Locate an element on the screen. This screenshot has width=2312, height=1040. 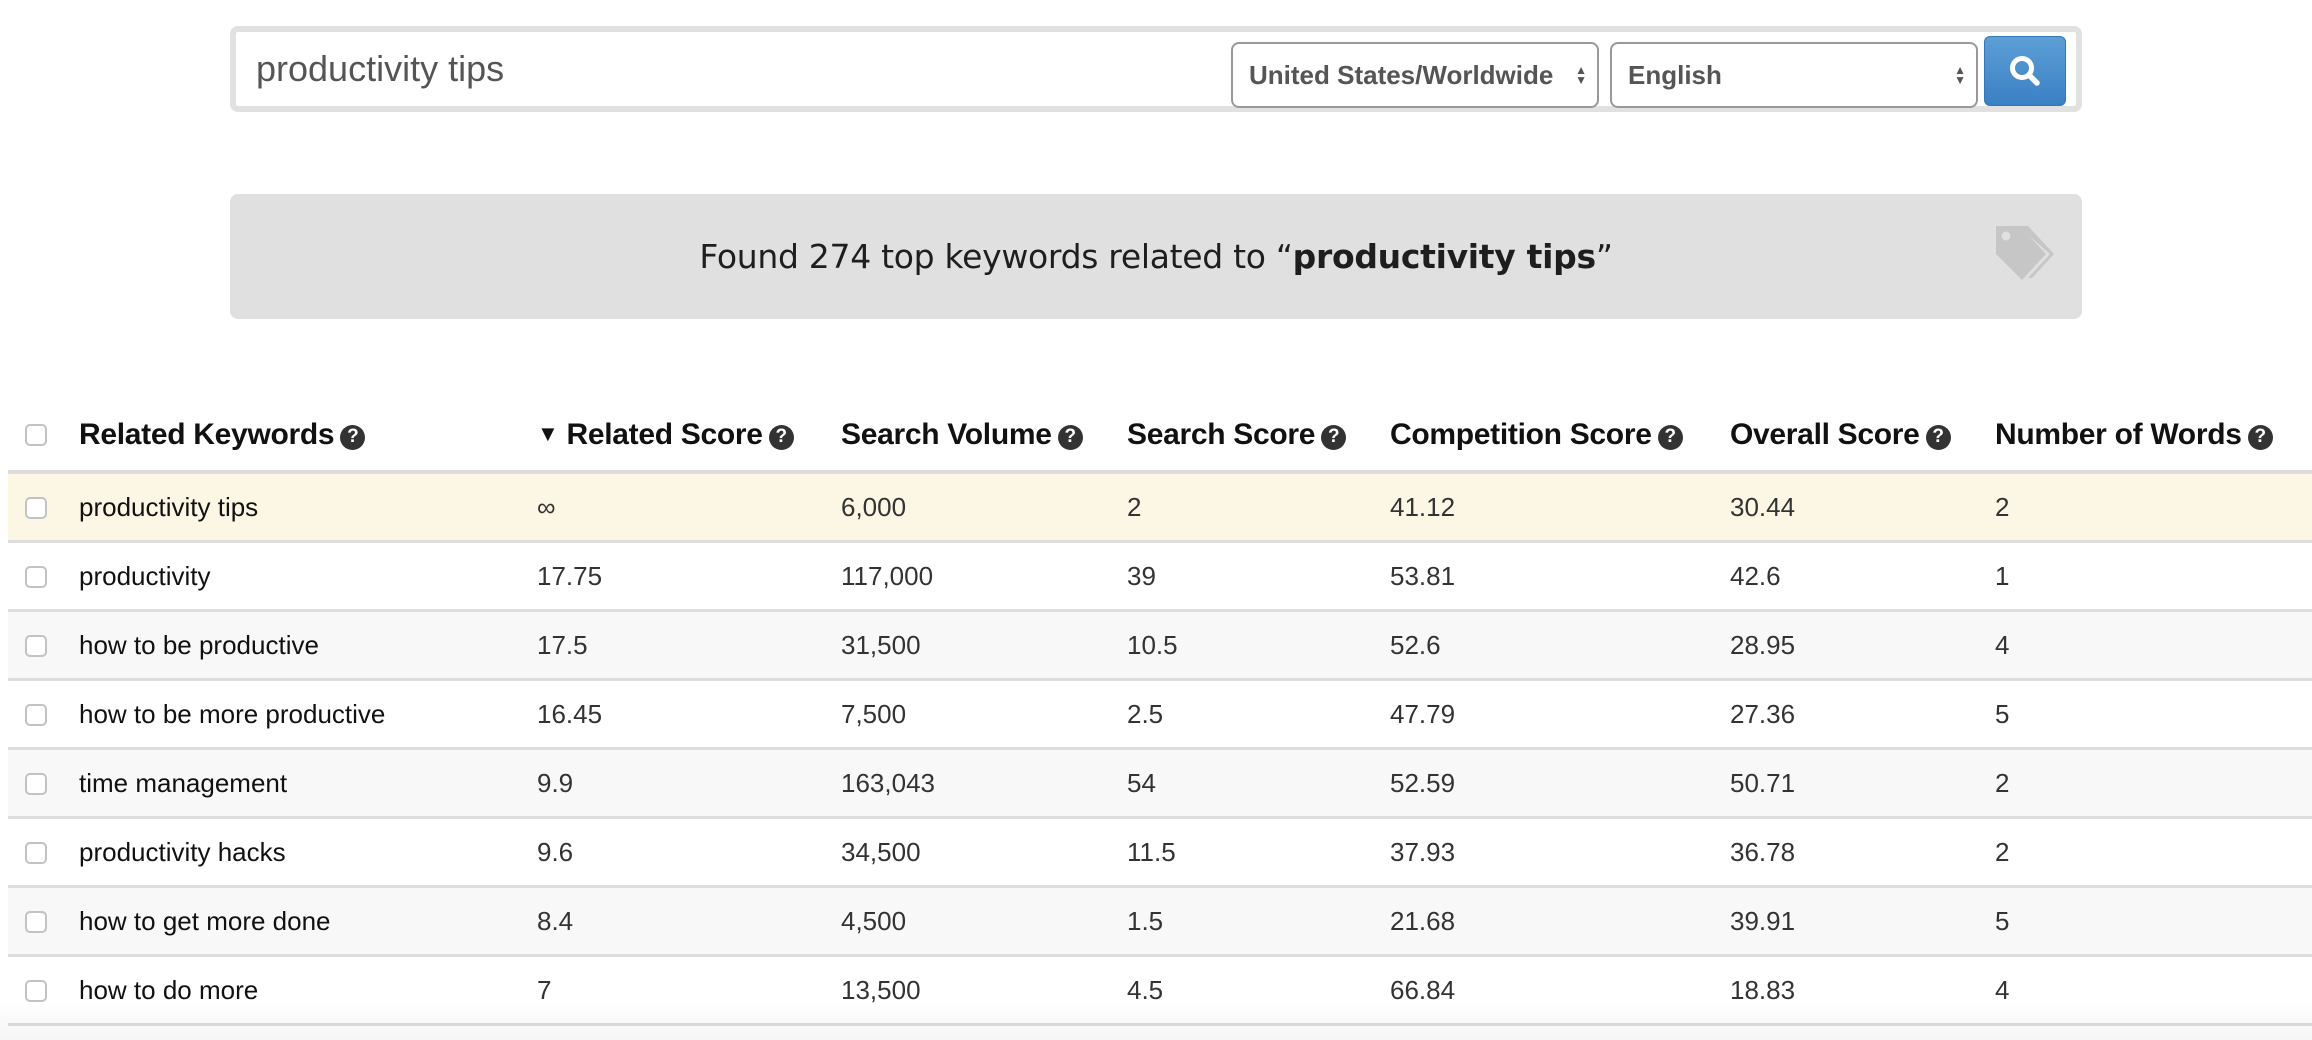
search-score-cell: 10.5 is located at coordinates (1258, 645).